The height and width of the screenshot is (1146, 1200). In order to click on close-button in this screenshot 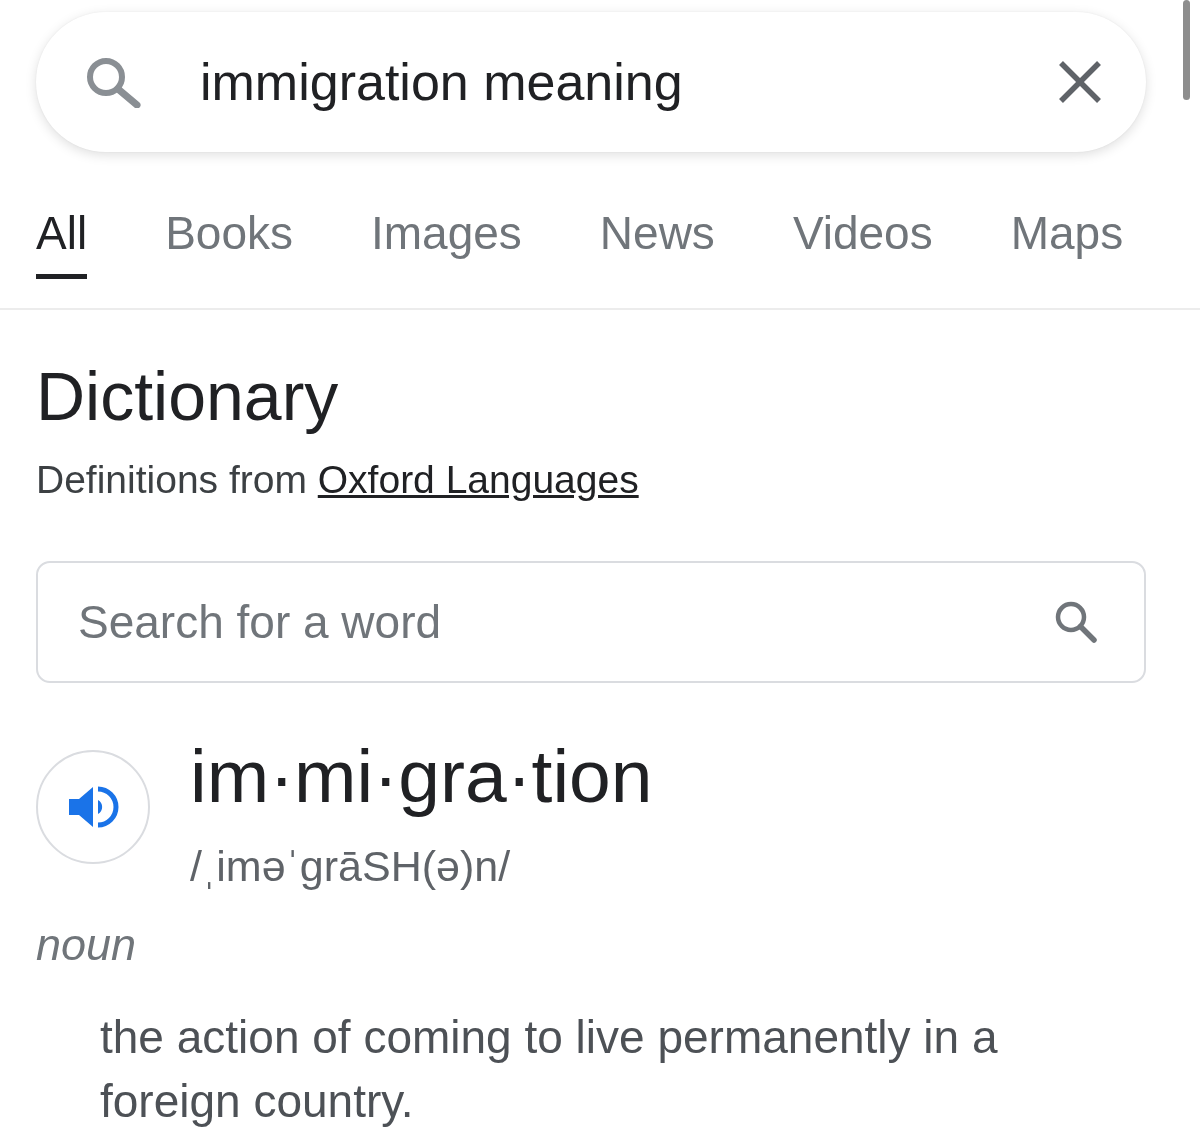, I will do `click(1080, 82)`.